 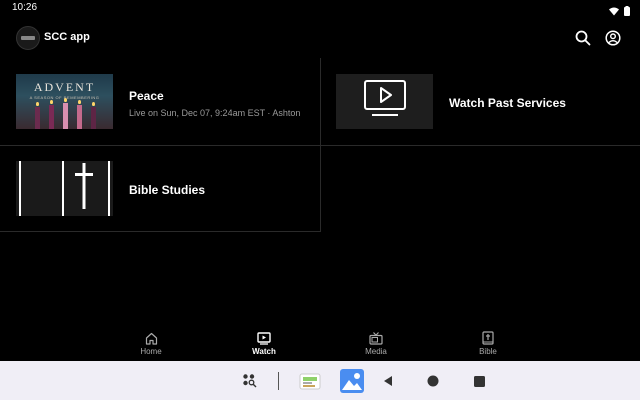 I want to click on status-time: 10:26, so click(x=25, y=7).